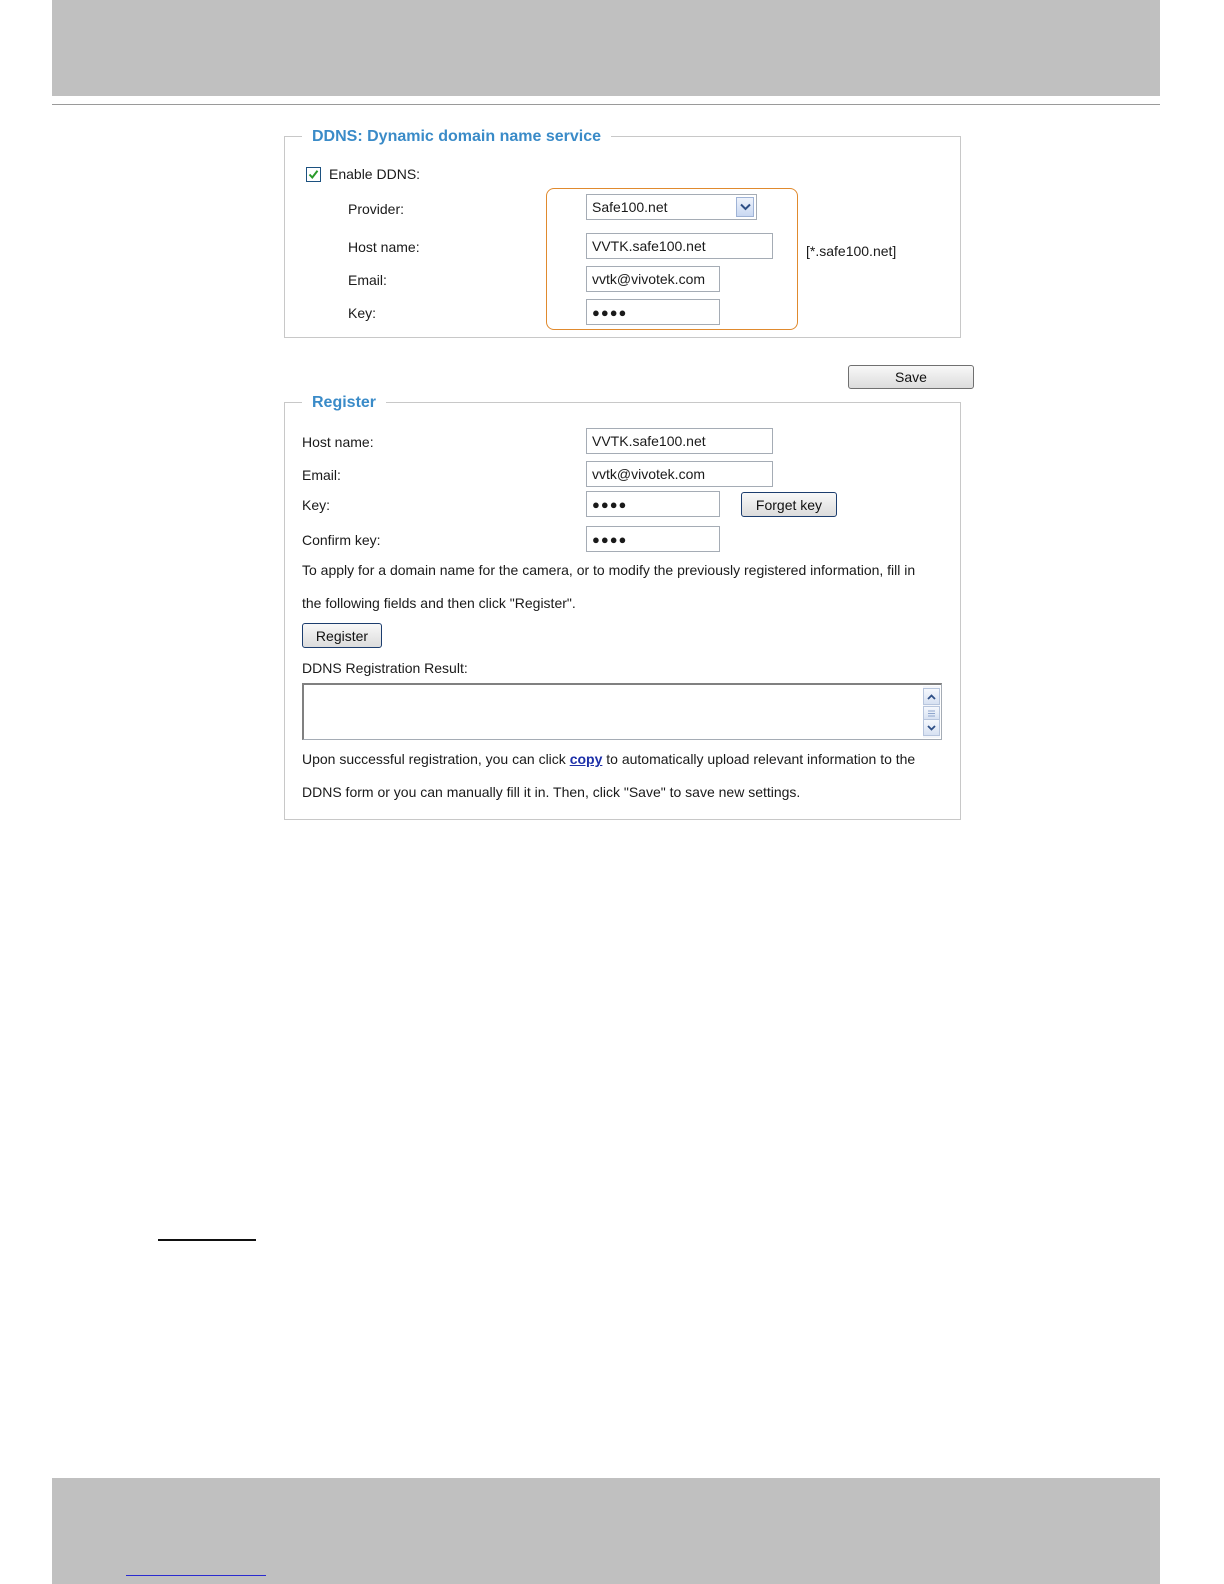  What do you see at coordinates (653, 504) in the screenshot?
I see `register-key-input` at bounding box center [653, 504].